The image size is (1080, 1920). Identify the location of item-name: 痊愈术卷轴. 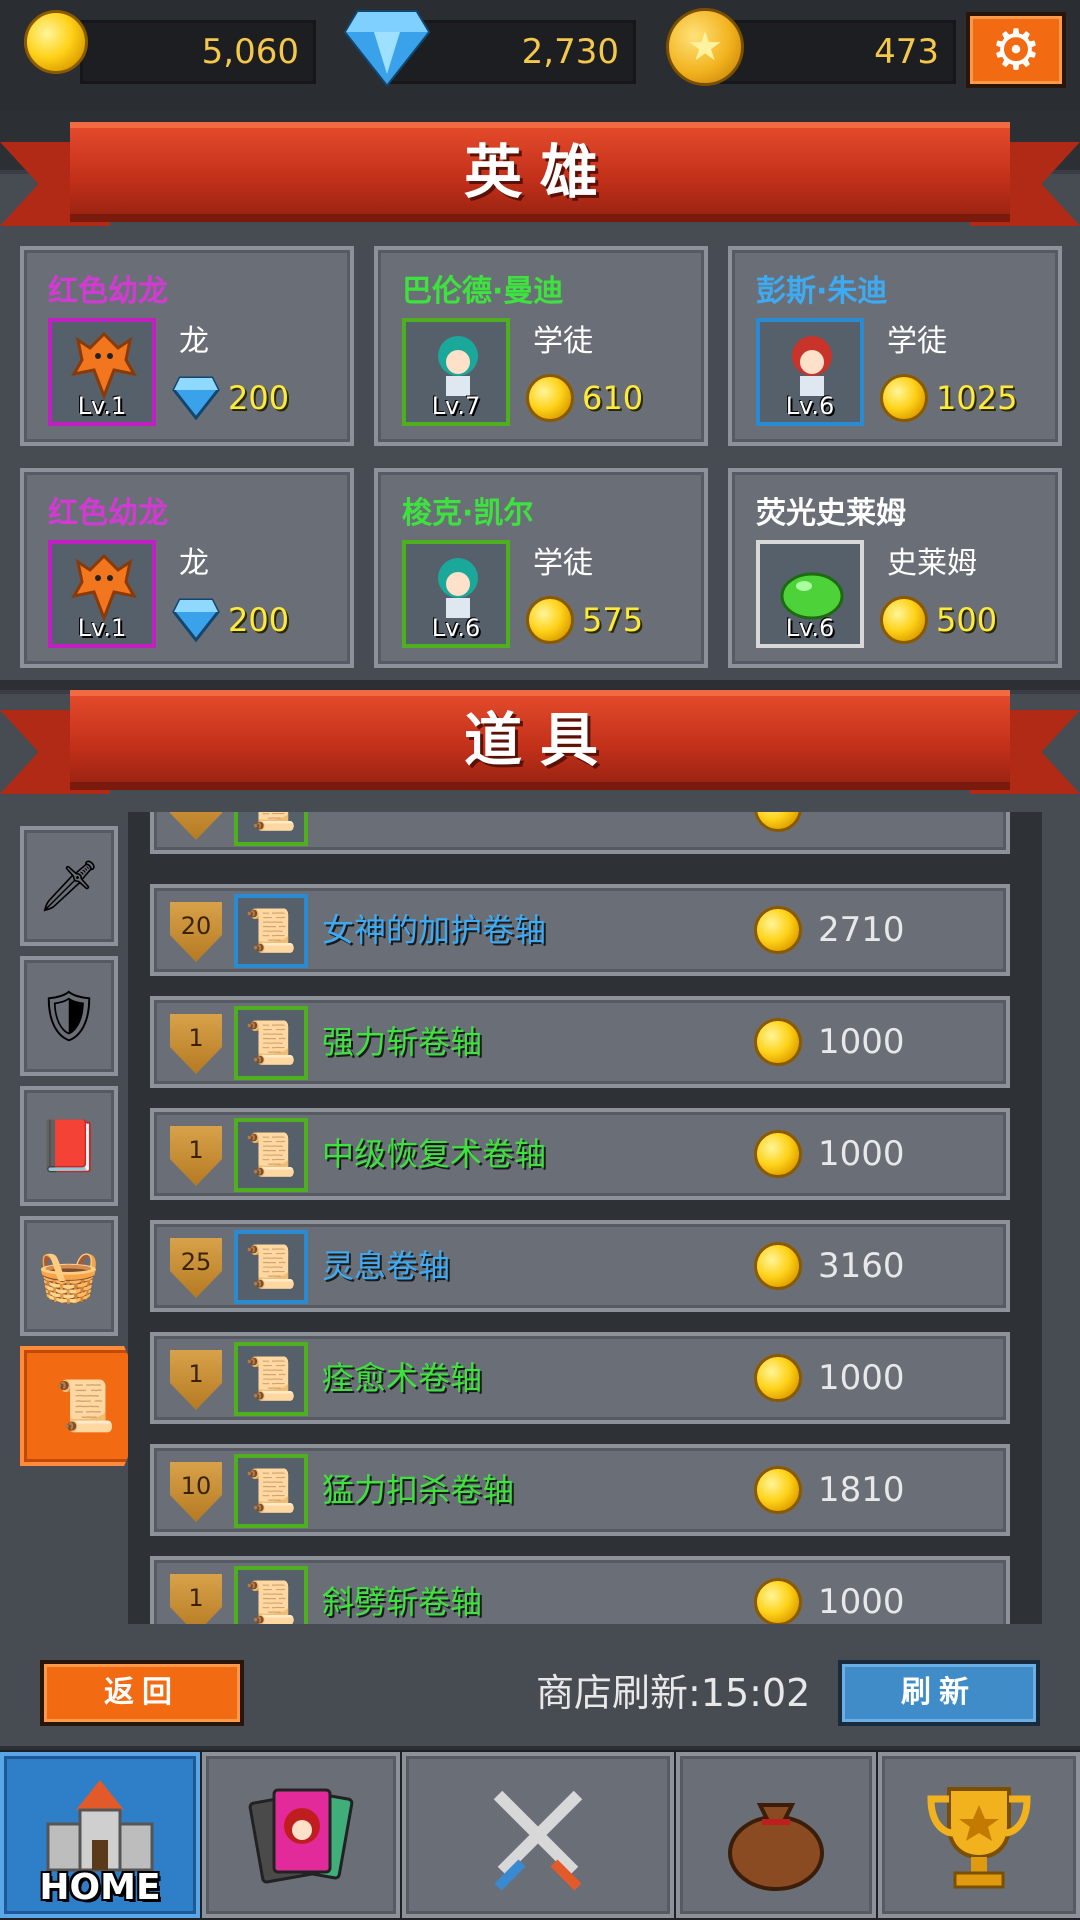
(402, 1378).